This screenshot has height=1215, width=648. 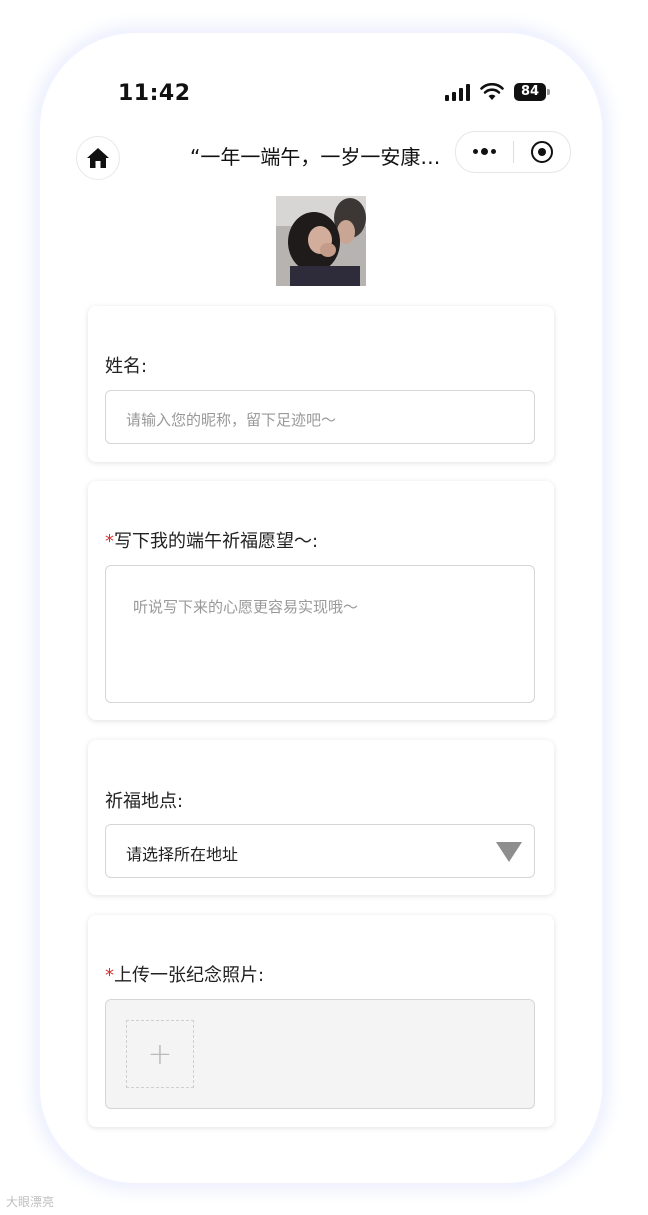 I want to click on photo-label: *上传一张纪念照片:, so click(x=184, y=974).